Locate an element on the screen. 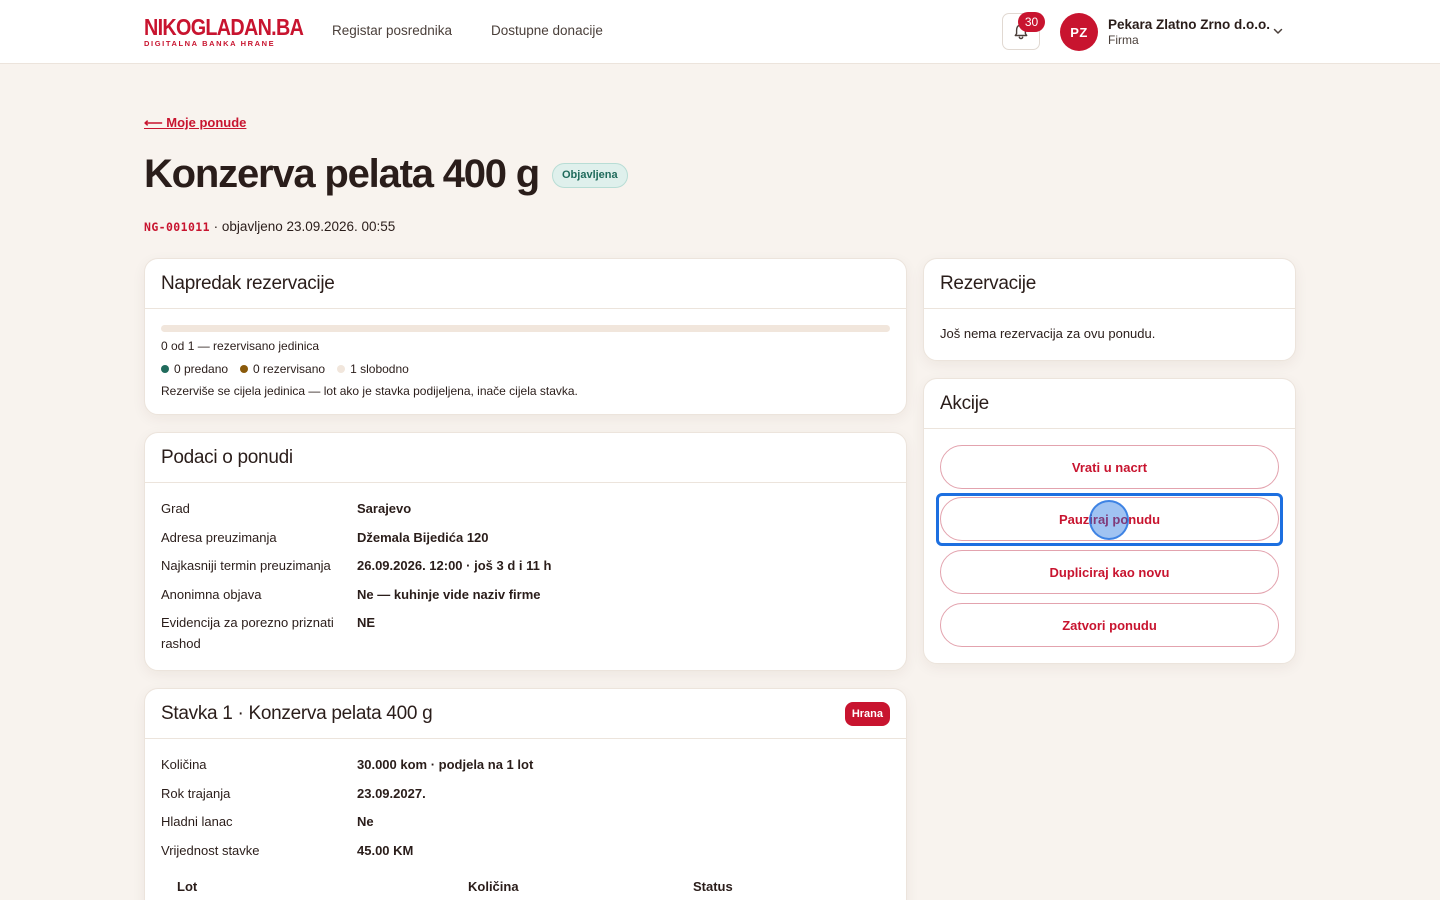 The image size is (1440, 900). logo-tagline: DIGITALNA BANKA HRANE is located at coordinates (210, 43).